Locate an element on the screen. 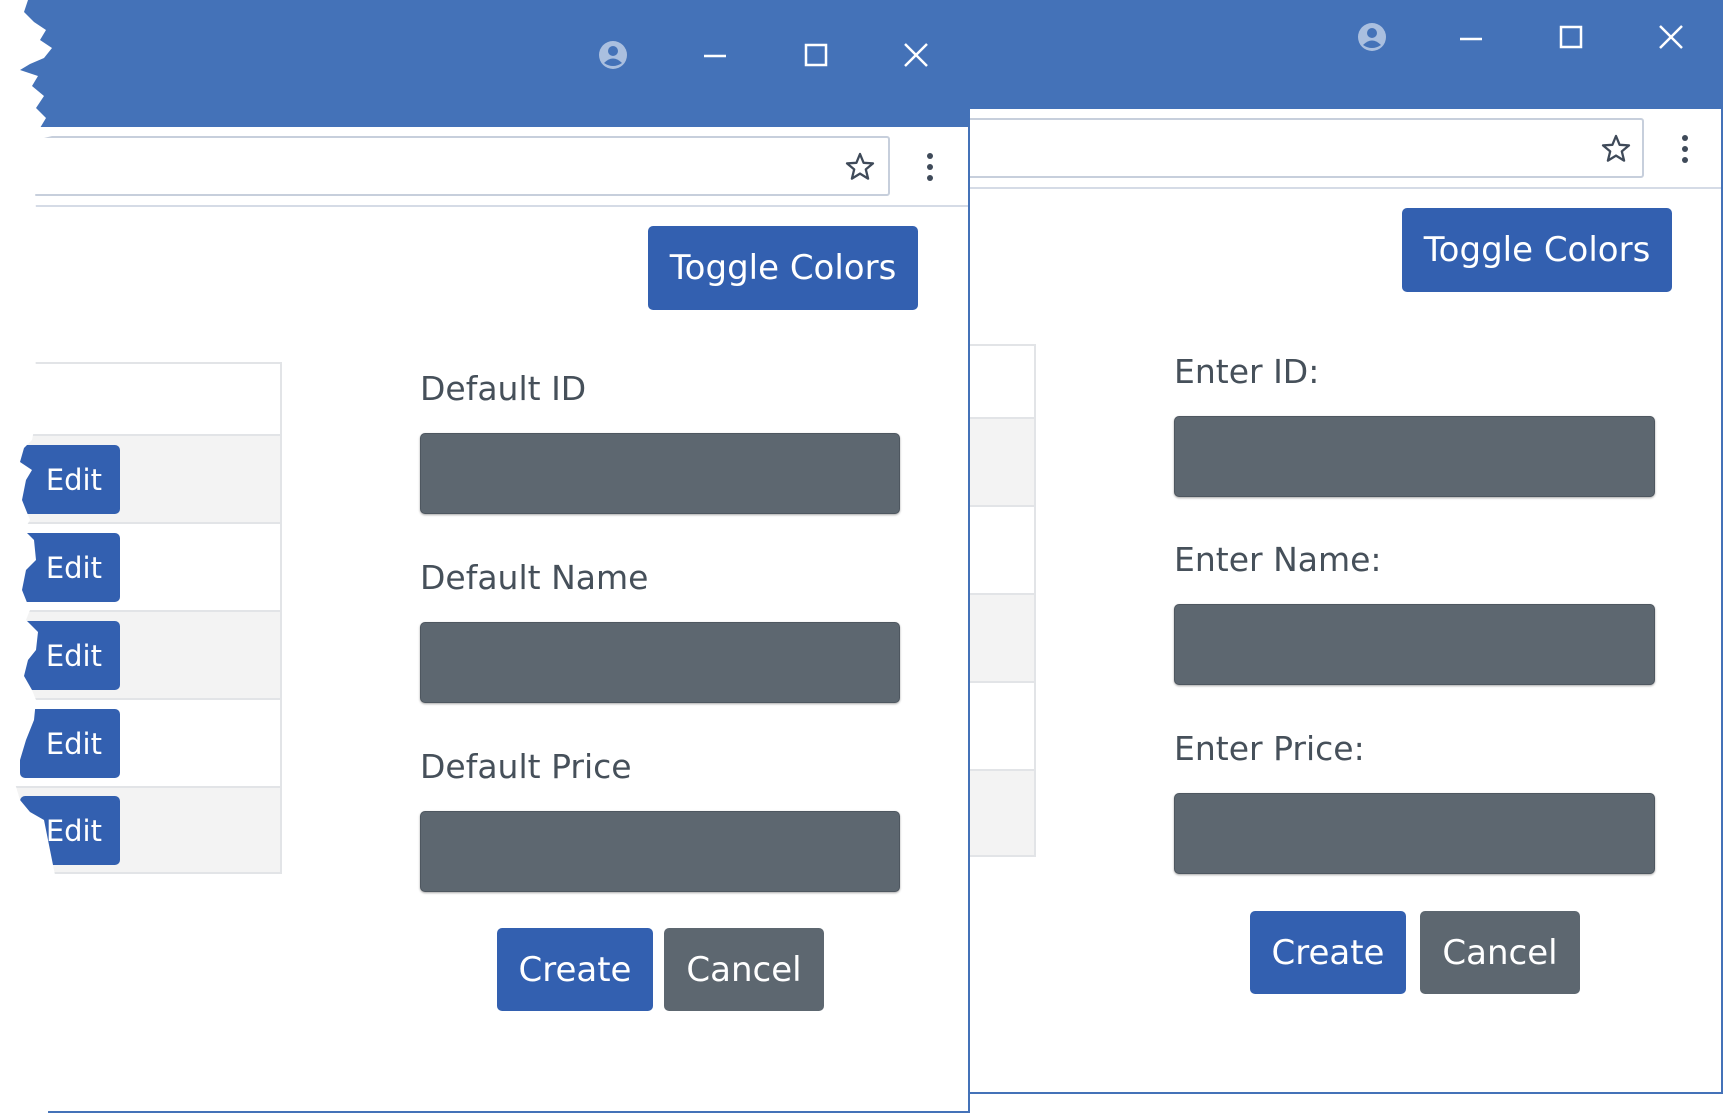 The height and width of the screenshot is (1114, 1725). price-label: Default Price is located at coordinates (526, 766).